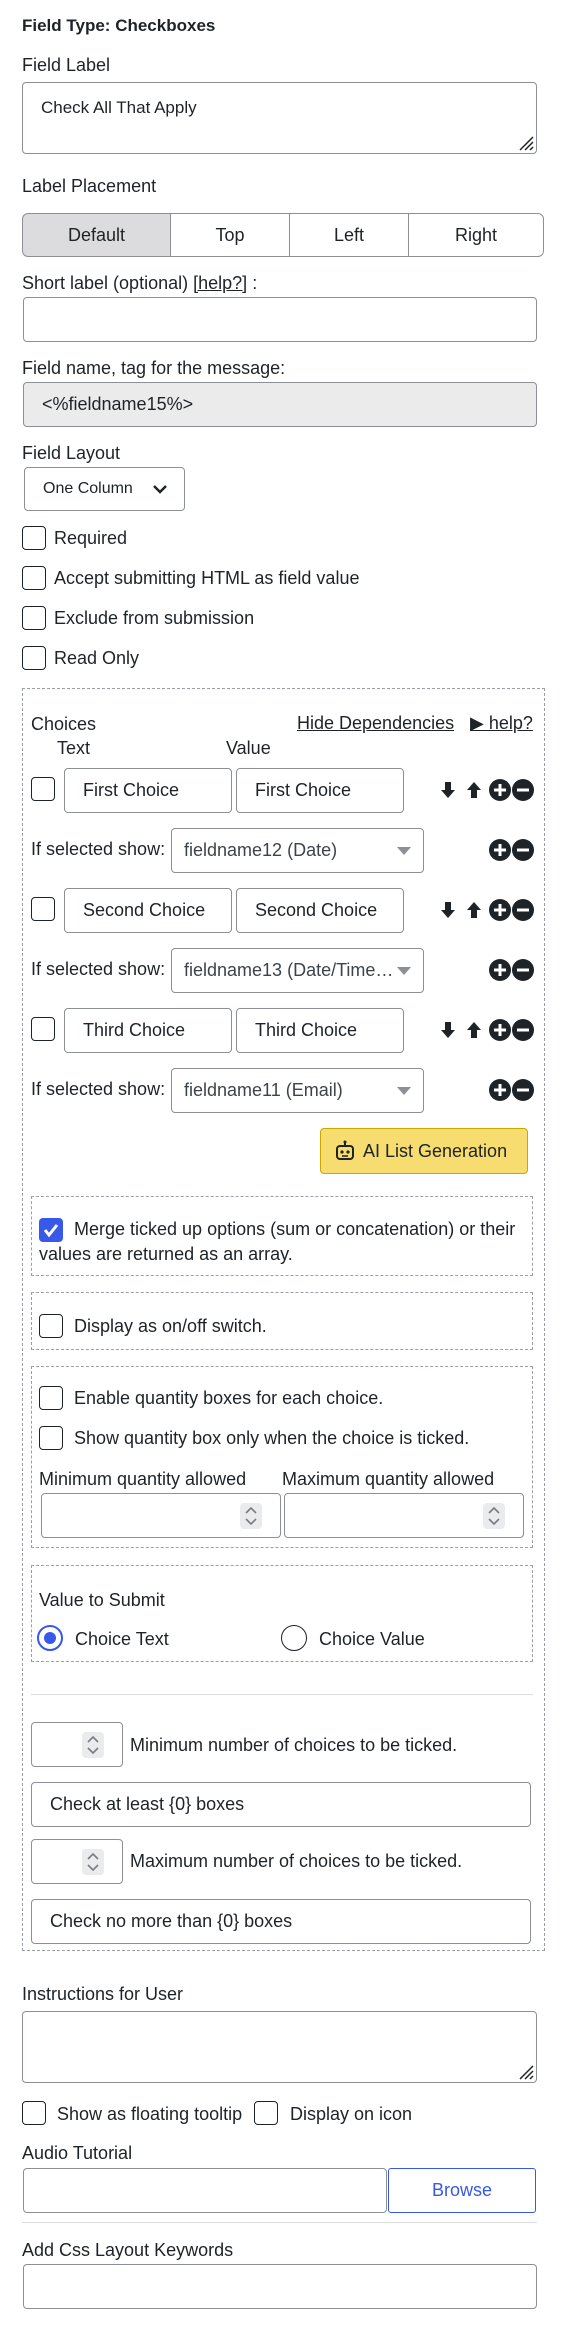 Image resolution: width=566 pixels, height=2325 pixels. What do you see at coordinates (71, 453) in the screenshot?
I see `field-layout-heading: Field Layout` at bounding box center [71, 453].